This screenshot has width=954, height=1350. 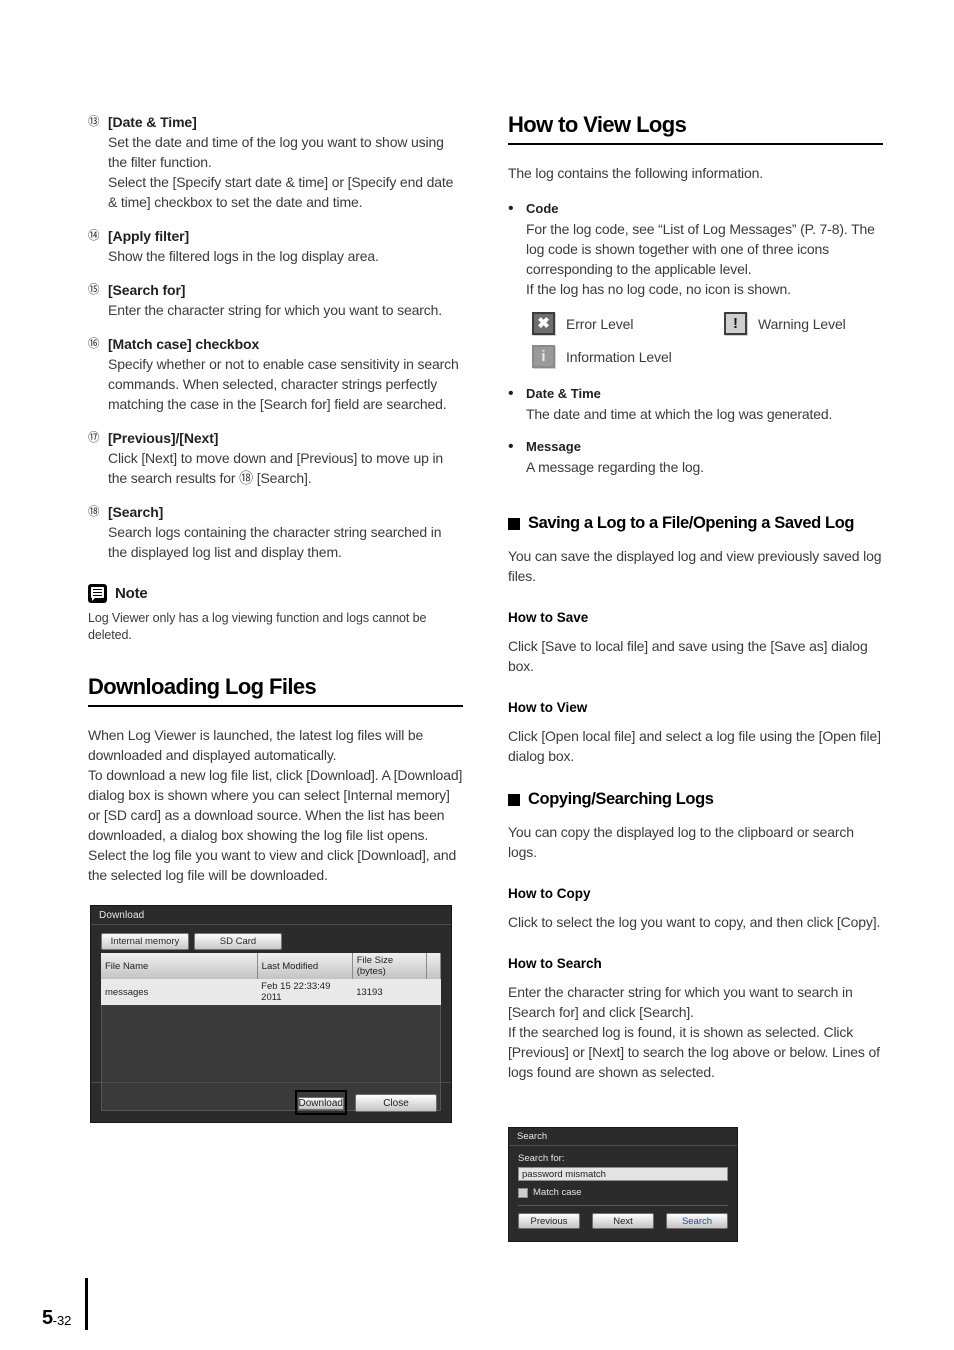 What do you see at coordinates (623, 1192) in the screenshot?
I see `match-case-checkbox-row: Match case` at bounding box center [623, 1192].